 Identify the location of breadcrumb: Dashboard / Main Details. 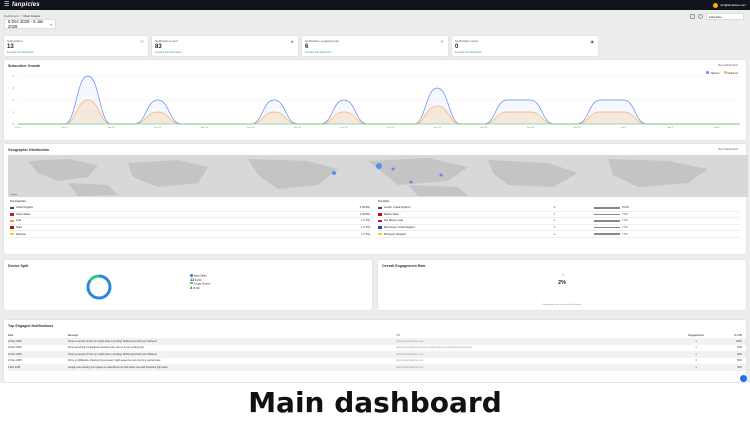
(22, 16).